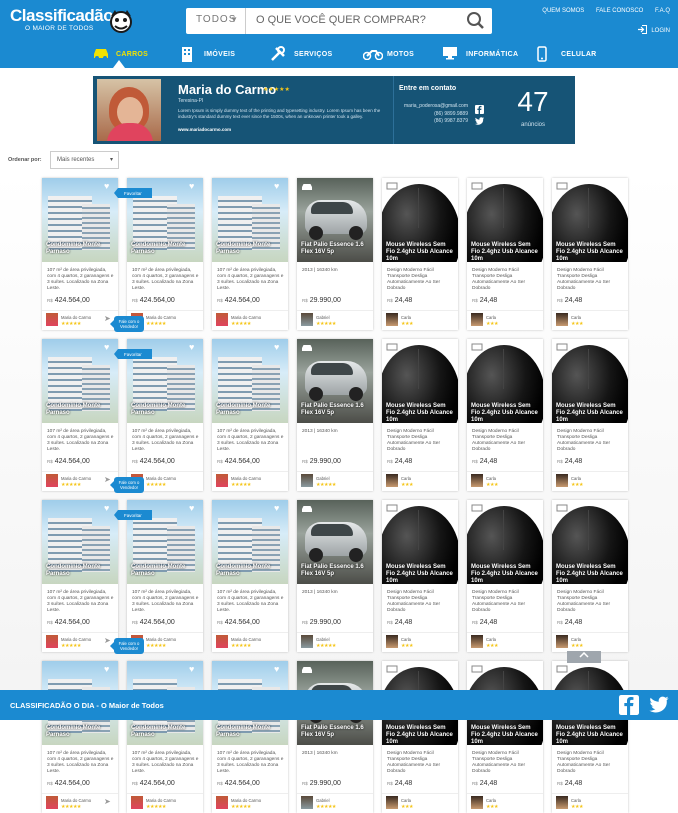  What do you see at coordinates (432, 106) in the screenshot?
I see `contact-email: maria_poderosa@gmail.com` at bounding box center [432, 106].